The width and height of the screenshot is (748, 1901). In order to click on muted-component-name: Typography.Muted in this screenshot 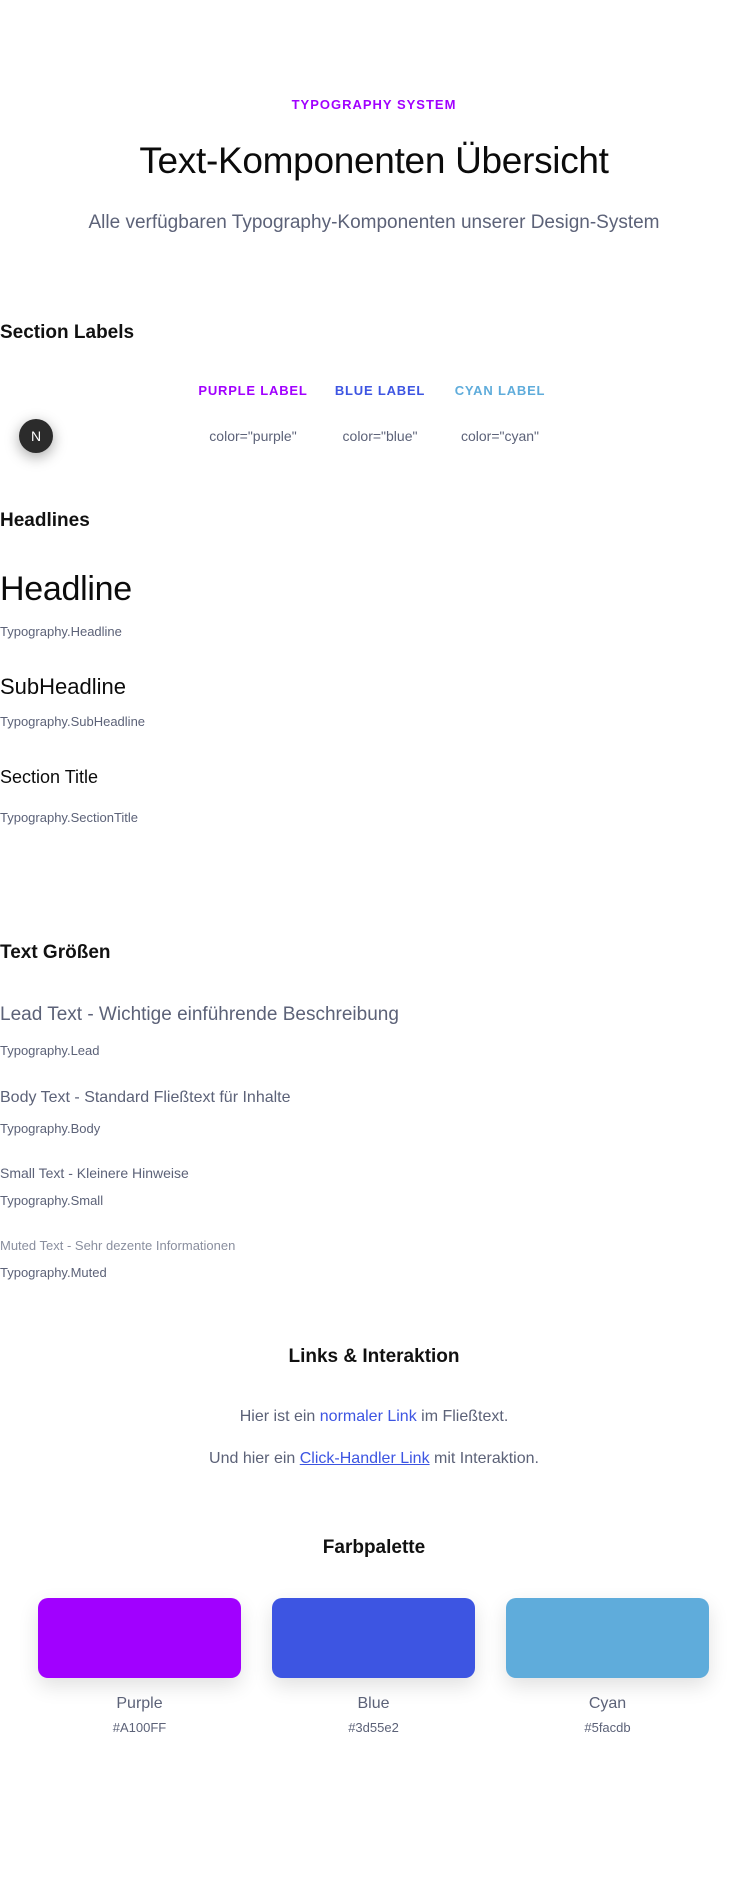, I will do `click(53, 1272)`.